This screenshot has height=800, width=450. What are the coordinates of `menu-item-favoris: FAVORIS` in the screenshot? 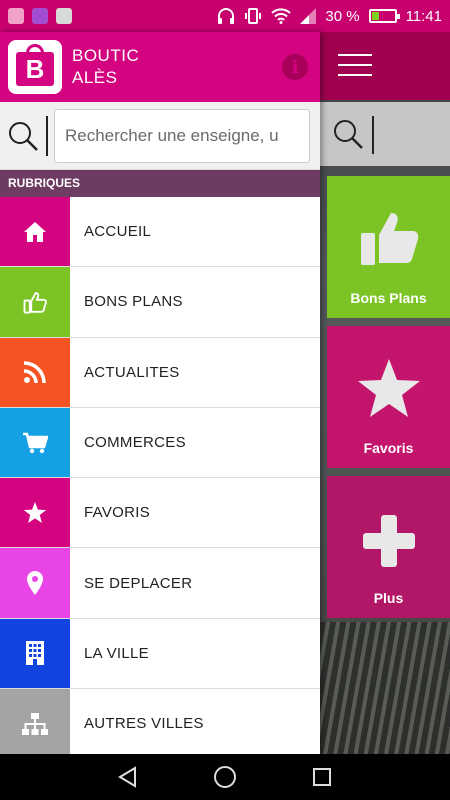 It's located at (160, 513).